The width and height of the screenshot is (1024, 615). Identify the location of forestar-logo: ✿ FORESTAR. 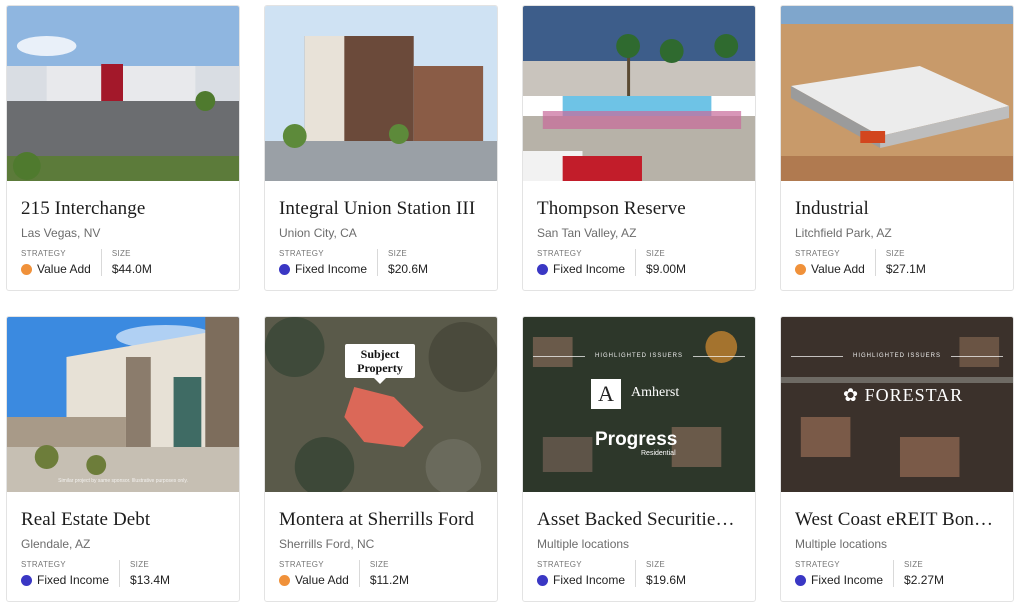
(903, 395).